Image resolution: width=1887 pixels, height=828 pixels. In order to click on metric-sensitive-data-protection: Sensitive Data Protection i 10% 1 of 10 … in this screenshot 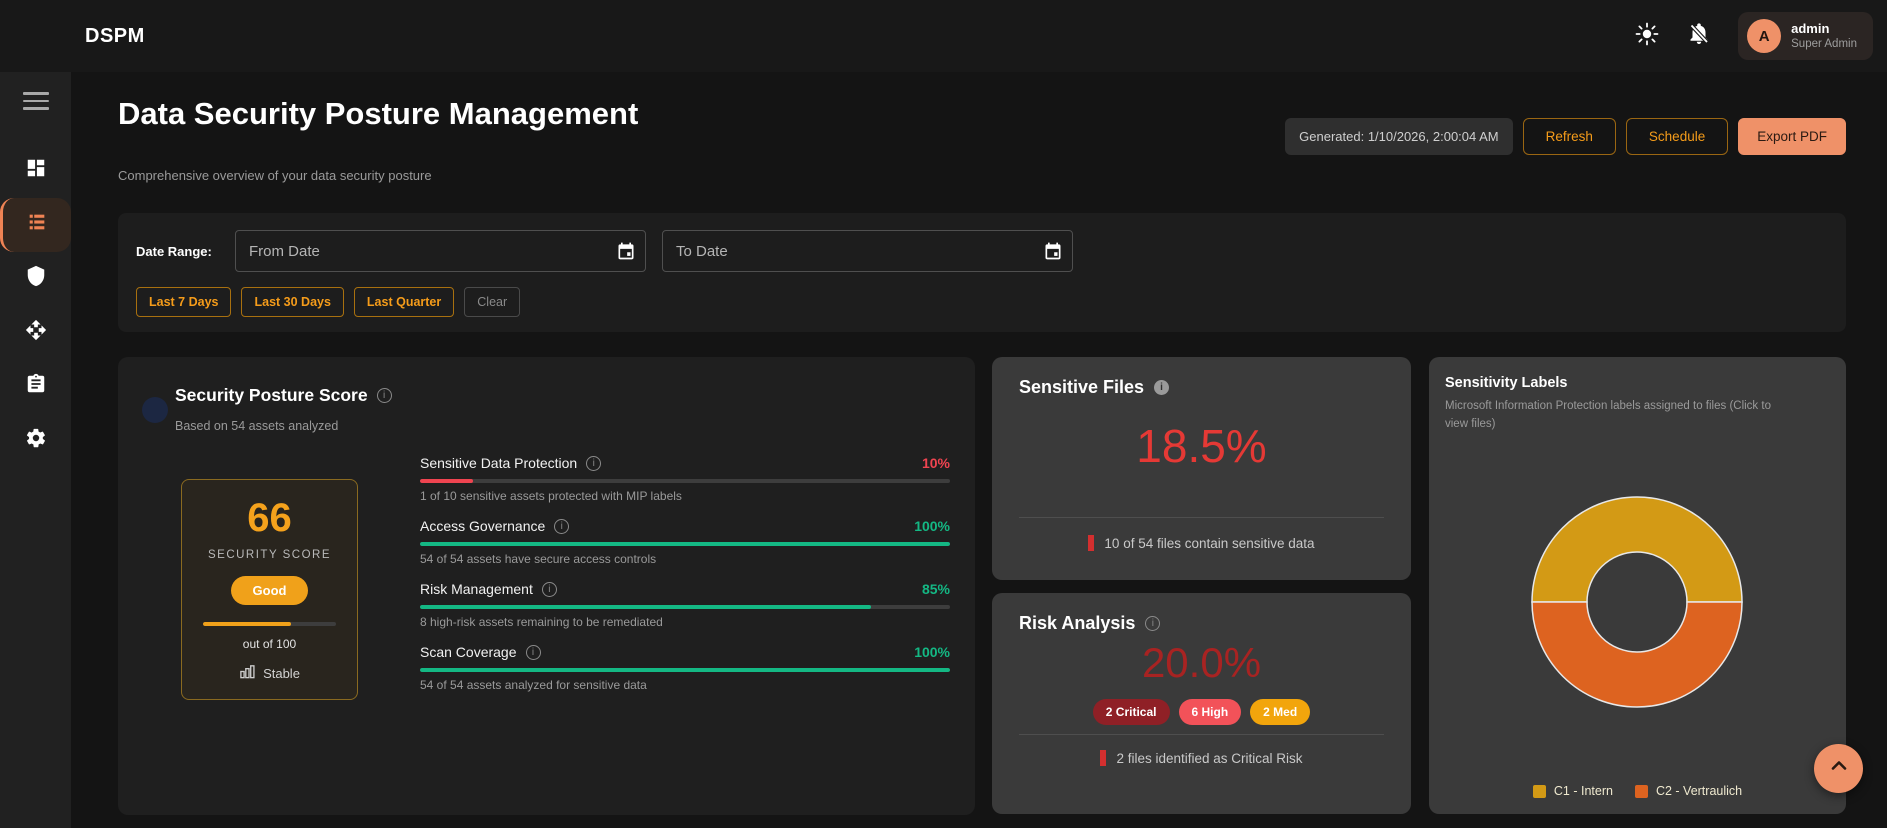, I will do `click(685, 479)`.